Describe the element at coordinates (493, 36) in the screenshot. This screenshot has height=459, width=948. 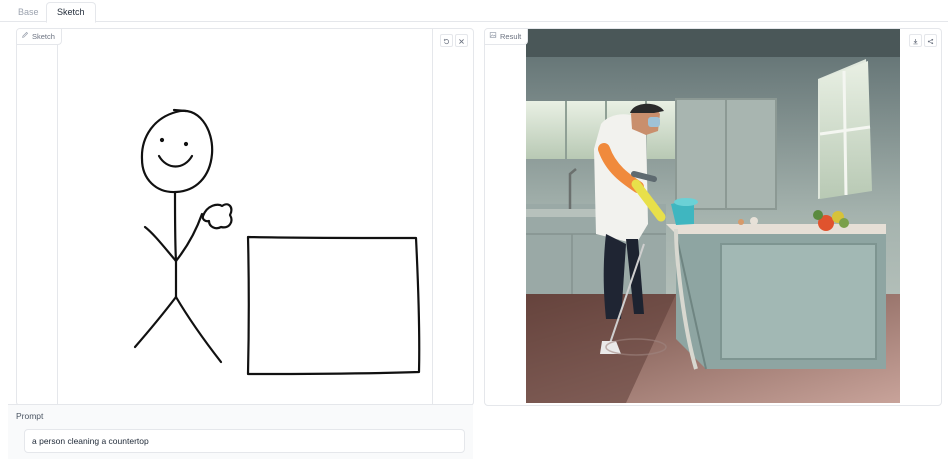
I see `image-icon` at that location.